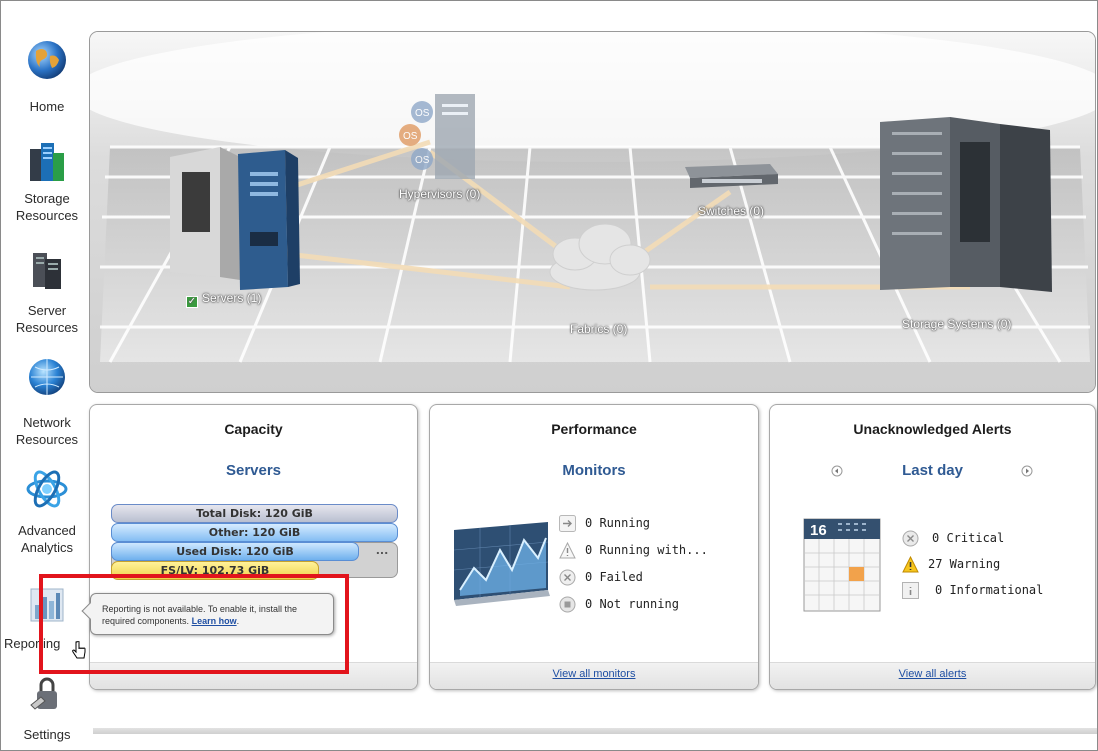 The height and width of the screenshot is (751, 1098). Describe the element at coordinates (501, 564) in the screenshot. I see `performance-chart-icon` at that location.